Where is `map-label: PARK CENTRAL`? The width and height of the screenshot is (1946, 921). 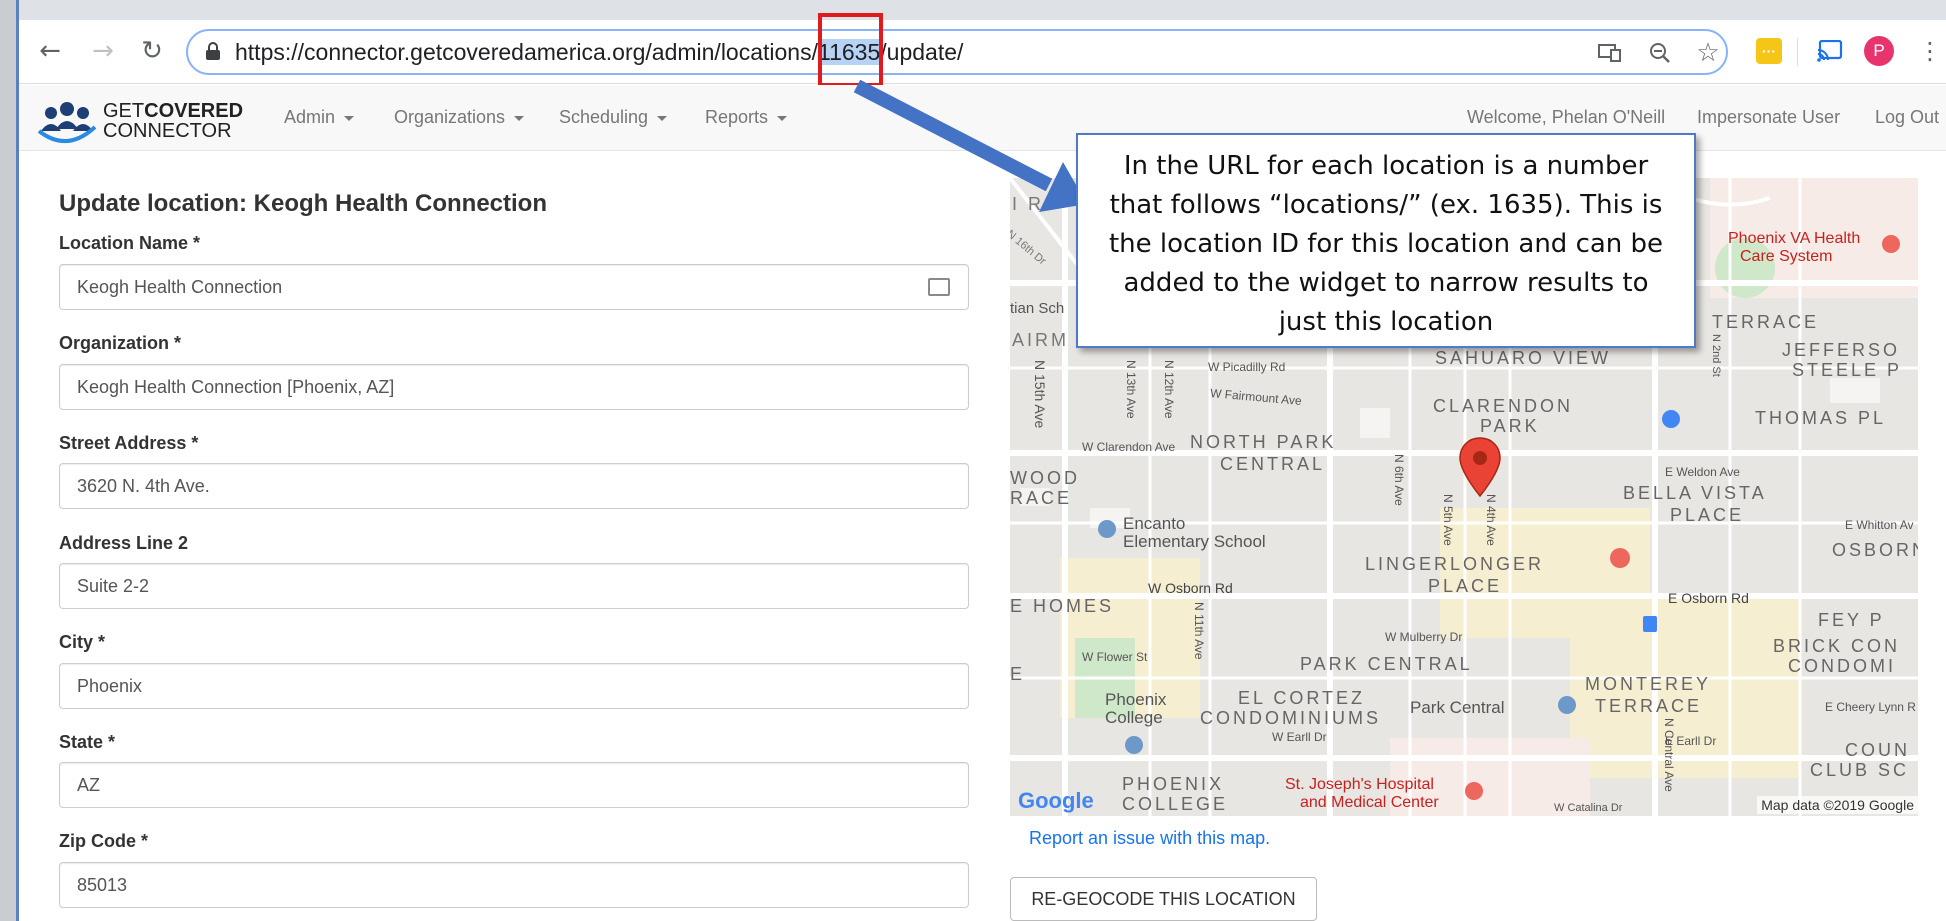 map-label: PARK CENTRAL is located at coordinates (1386, 664).